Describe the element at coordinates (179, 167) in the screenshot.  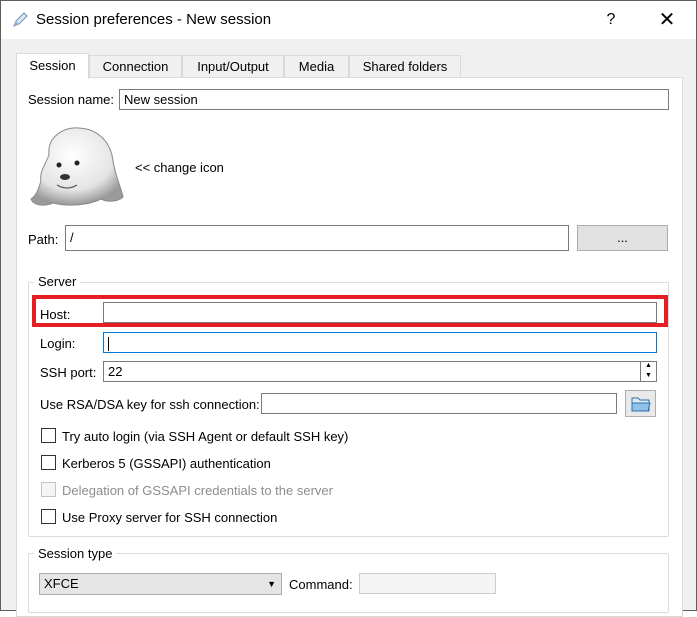
I see `change-icon-link: << change icon` at that location.